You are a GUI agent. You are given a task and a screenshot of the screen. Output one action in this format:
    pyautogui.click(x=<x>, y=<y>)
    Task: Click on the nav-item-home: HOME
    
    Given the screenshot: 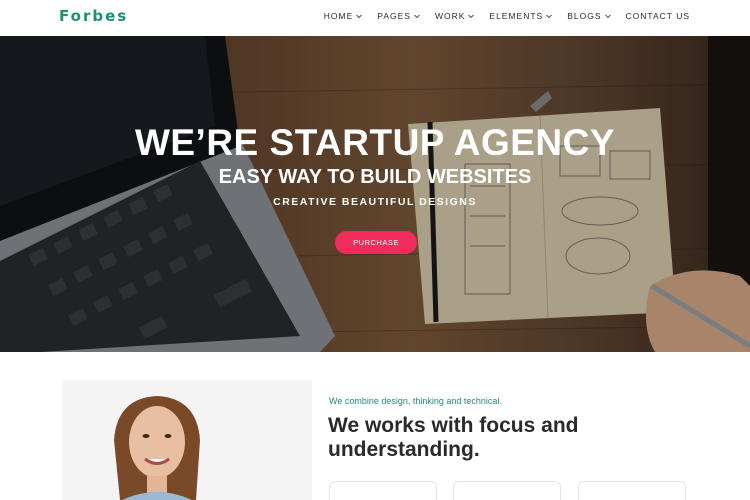 What is the action you would take?
    pyautogui.click(x=344, y=16)
    